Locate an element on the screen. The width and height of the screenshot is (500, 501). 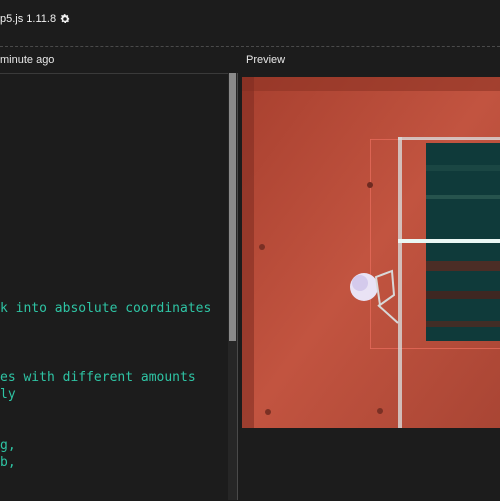
editor-scrollbar is located at coordinates (232, 286).